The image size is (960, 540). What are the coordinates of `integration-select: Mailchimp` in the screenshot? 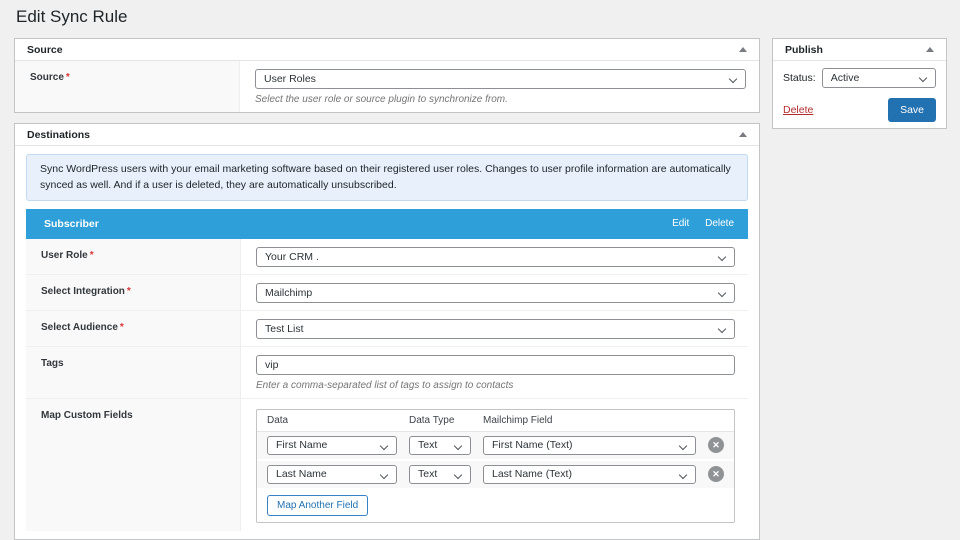 It's located at (495, 292).